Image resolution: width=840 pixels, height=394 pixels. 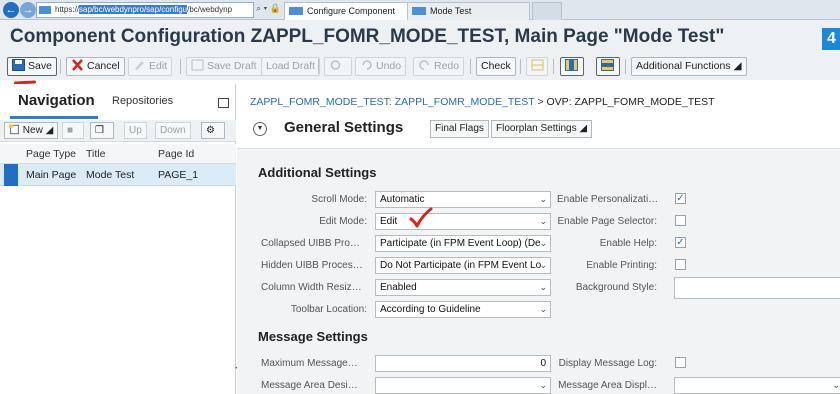 I want to click on maximum-message-input: 0, so click(x=463, y=363).